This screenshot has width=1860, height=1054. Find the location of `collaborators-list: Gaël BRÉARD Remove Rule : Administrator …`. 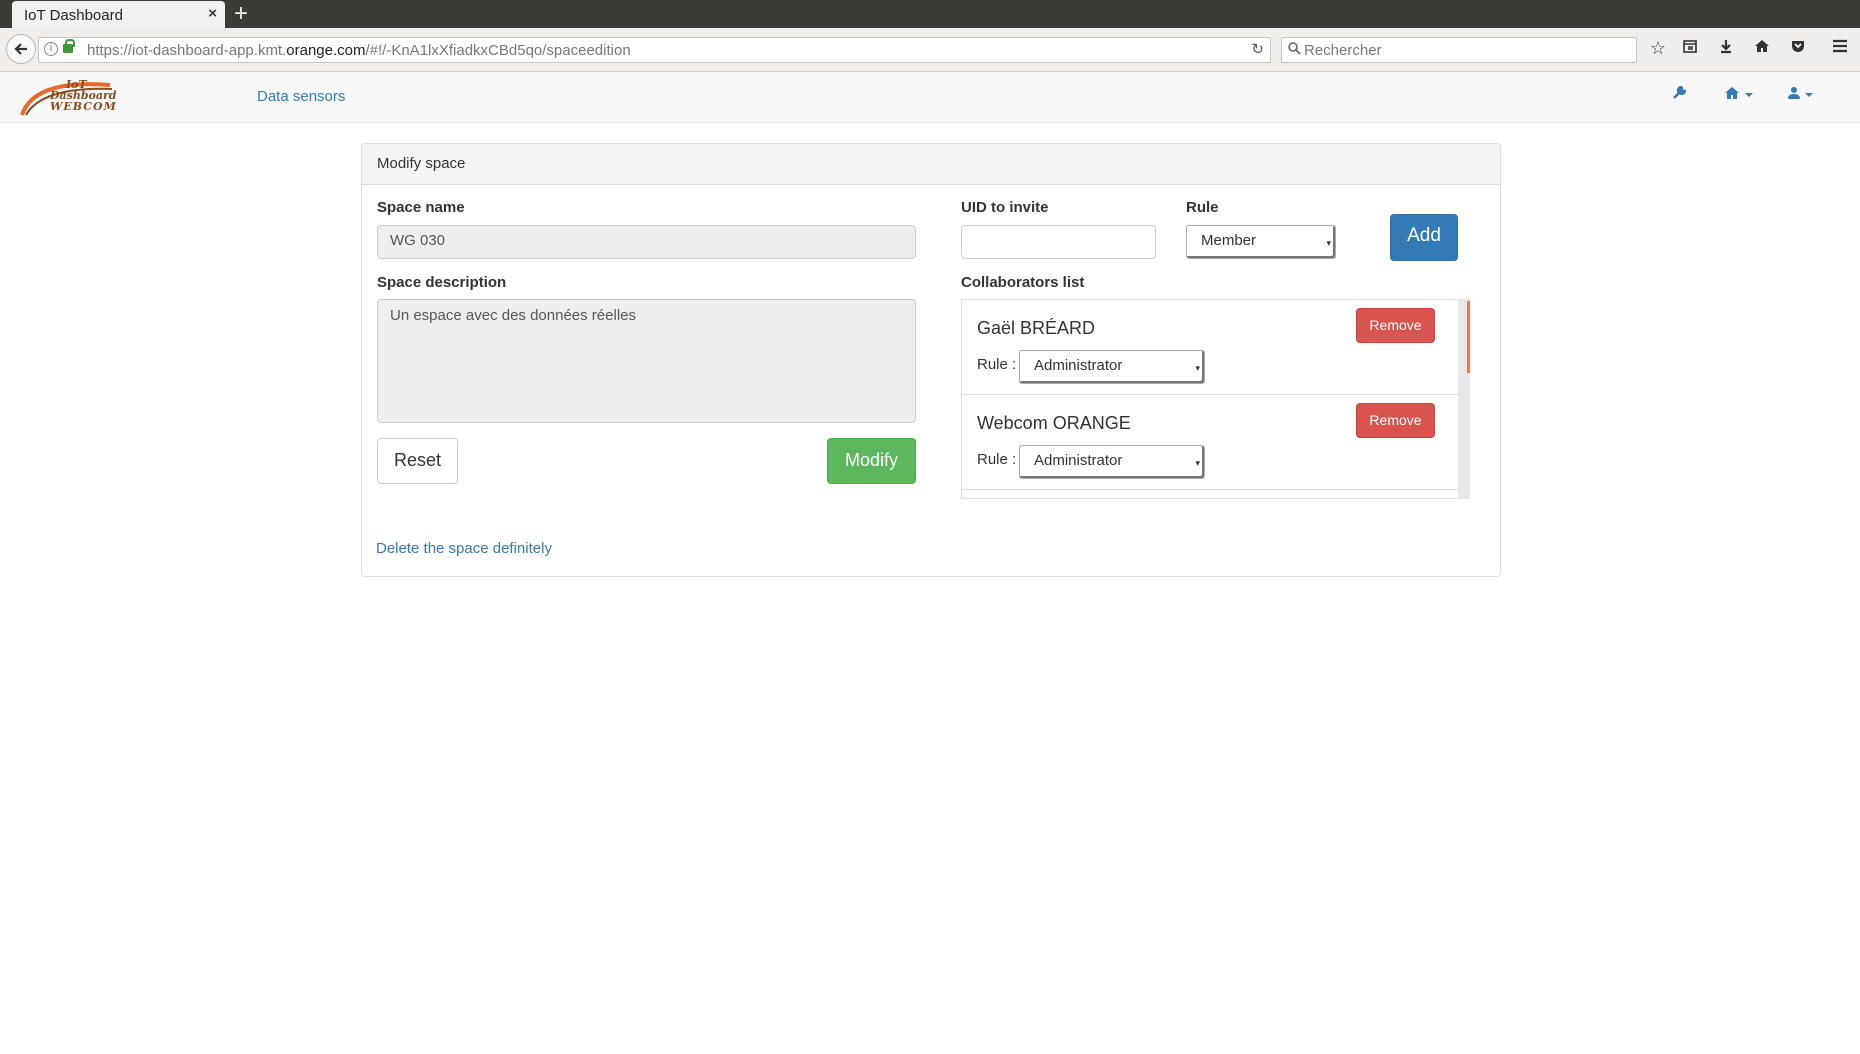

collaborators-list: Gaël BRÉARD Remove Rule : Administrator … is located at coordinates (1215, 399).